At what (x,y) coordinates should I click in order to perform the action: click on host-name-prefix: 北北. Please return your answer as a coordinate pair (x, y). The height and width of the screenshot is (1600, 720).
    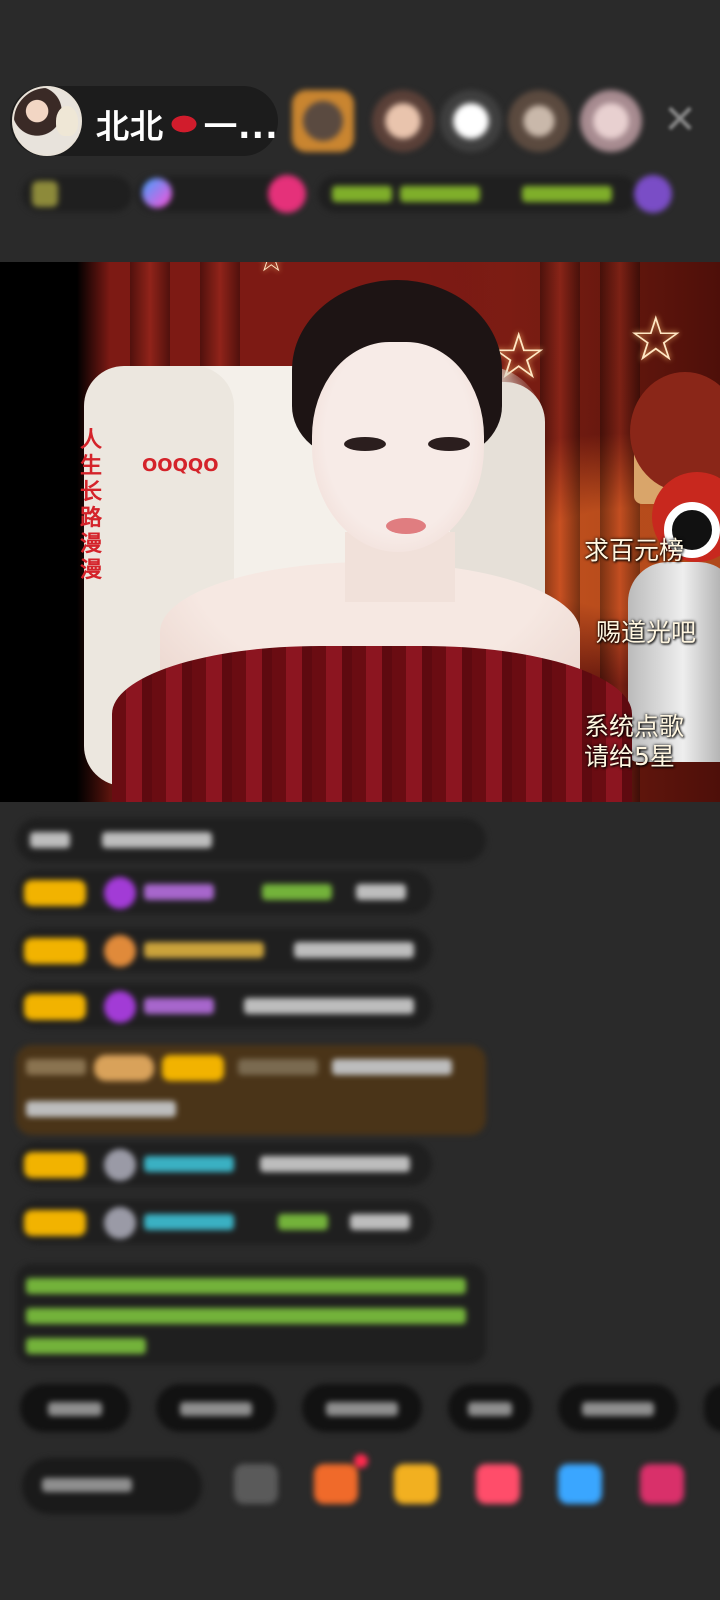
    Looking at the image, I should click on (130, 126).